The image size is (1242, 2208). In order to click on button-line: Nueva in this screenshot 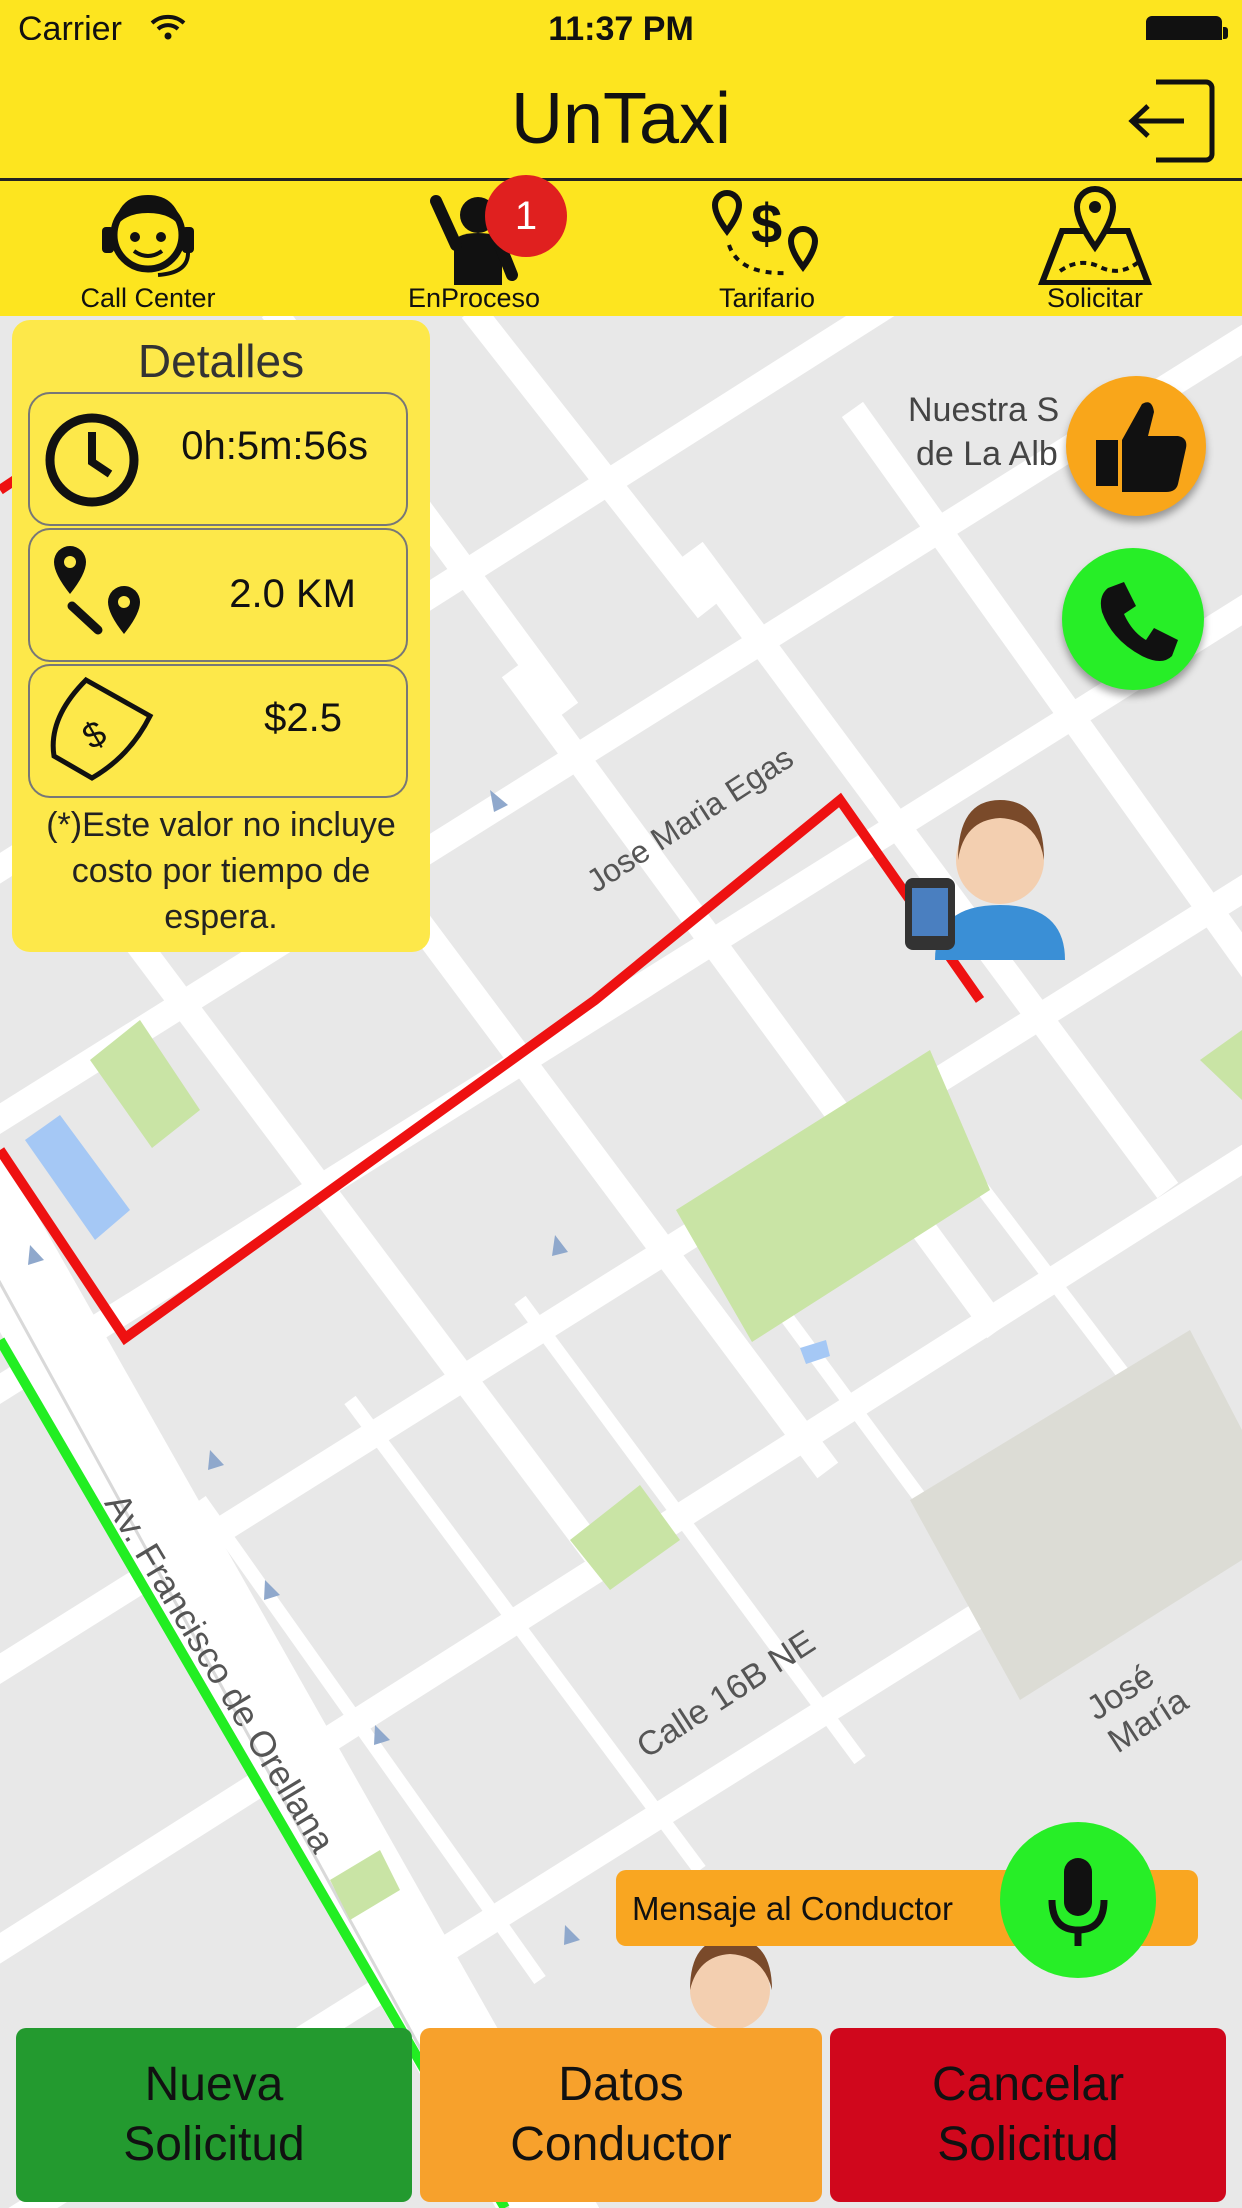, I will do `click(214, 2084)`.